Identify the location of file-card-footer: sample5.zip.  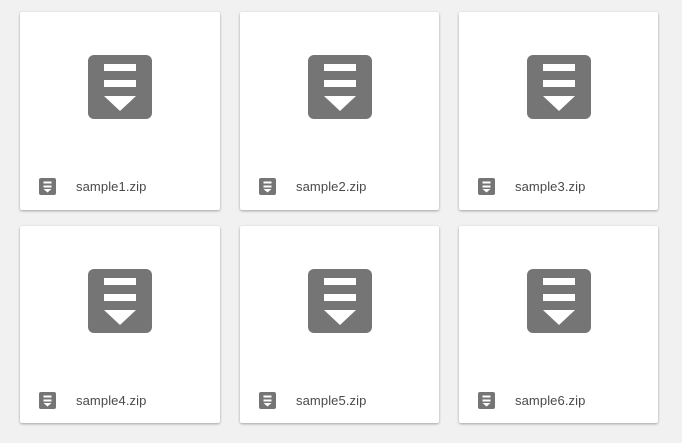
(344, 400).